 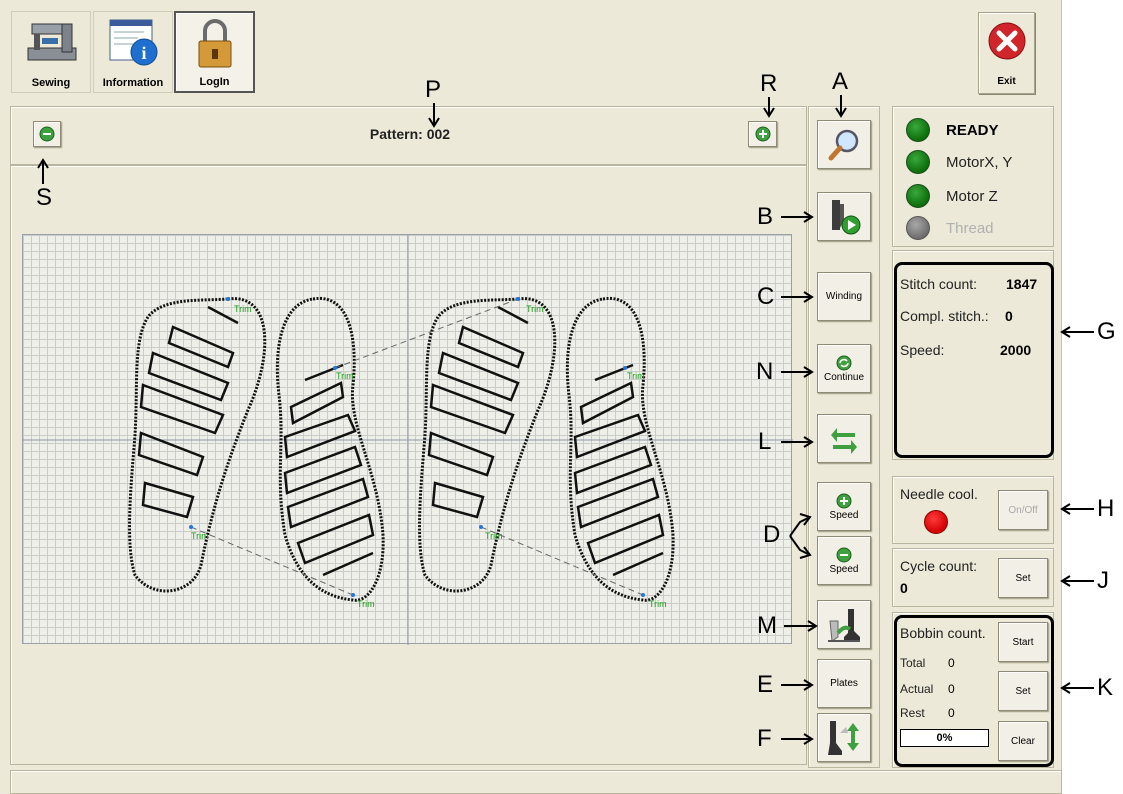 What do you see at coordinates (433, 89) in the screenshot?
I see `callout-p: P` at bounding box center [433, 89].